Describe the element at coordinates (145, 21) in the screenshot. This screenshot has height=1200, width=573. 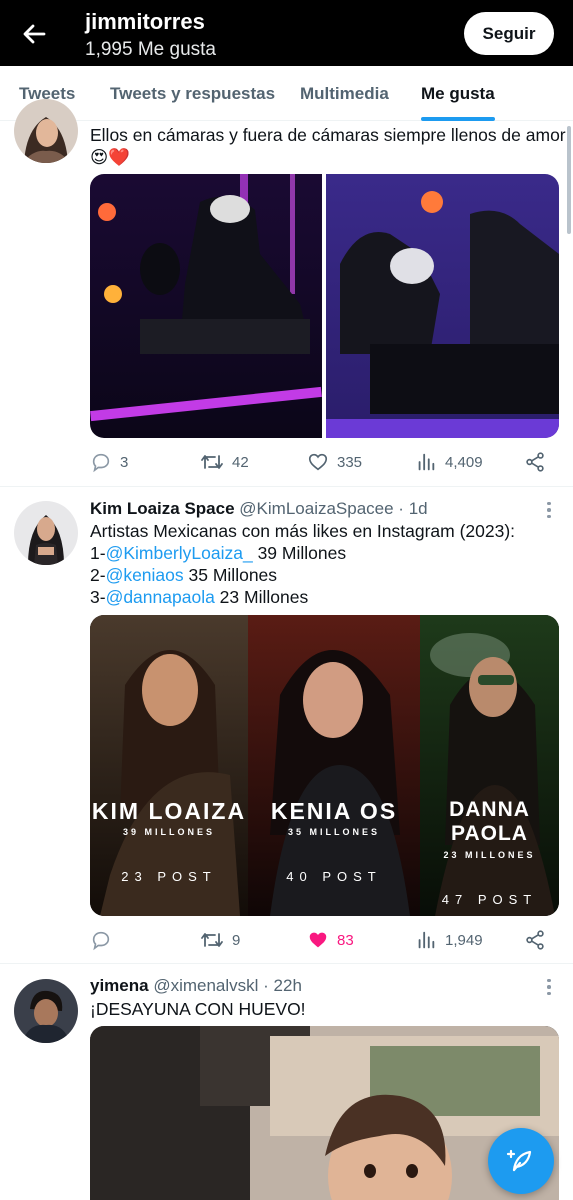
I see `profile-username: jimmitorres` at that location.